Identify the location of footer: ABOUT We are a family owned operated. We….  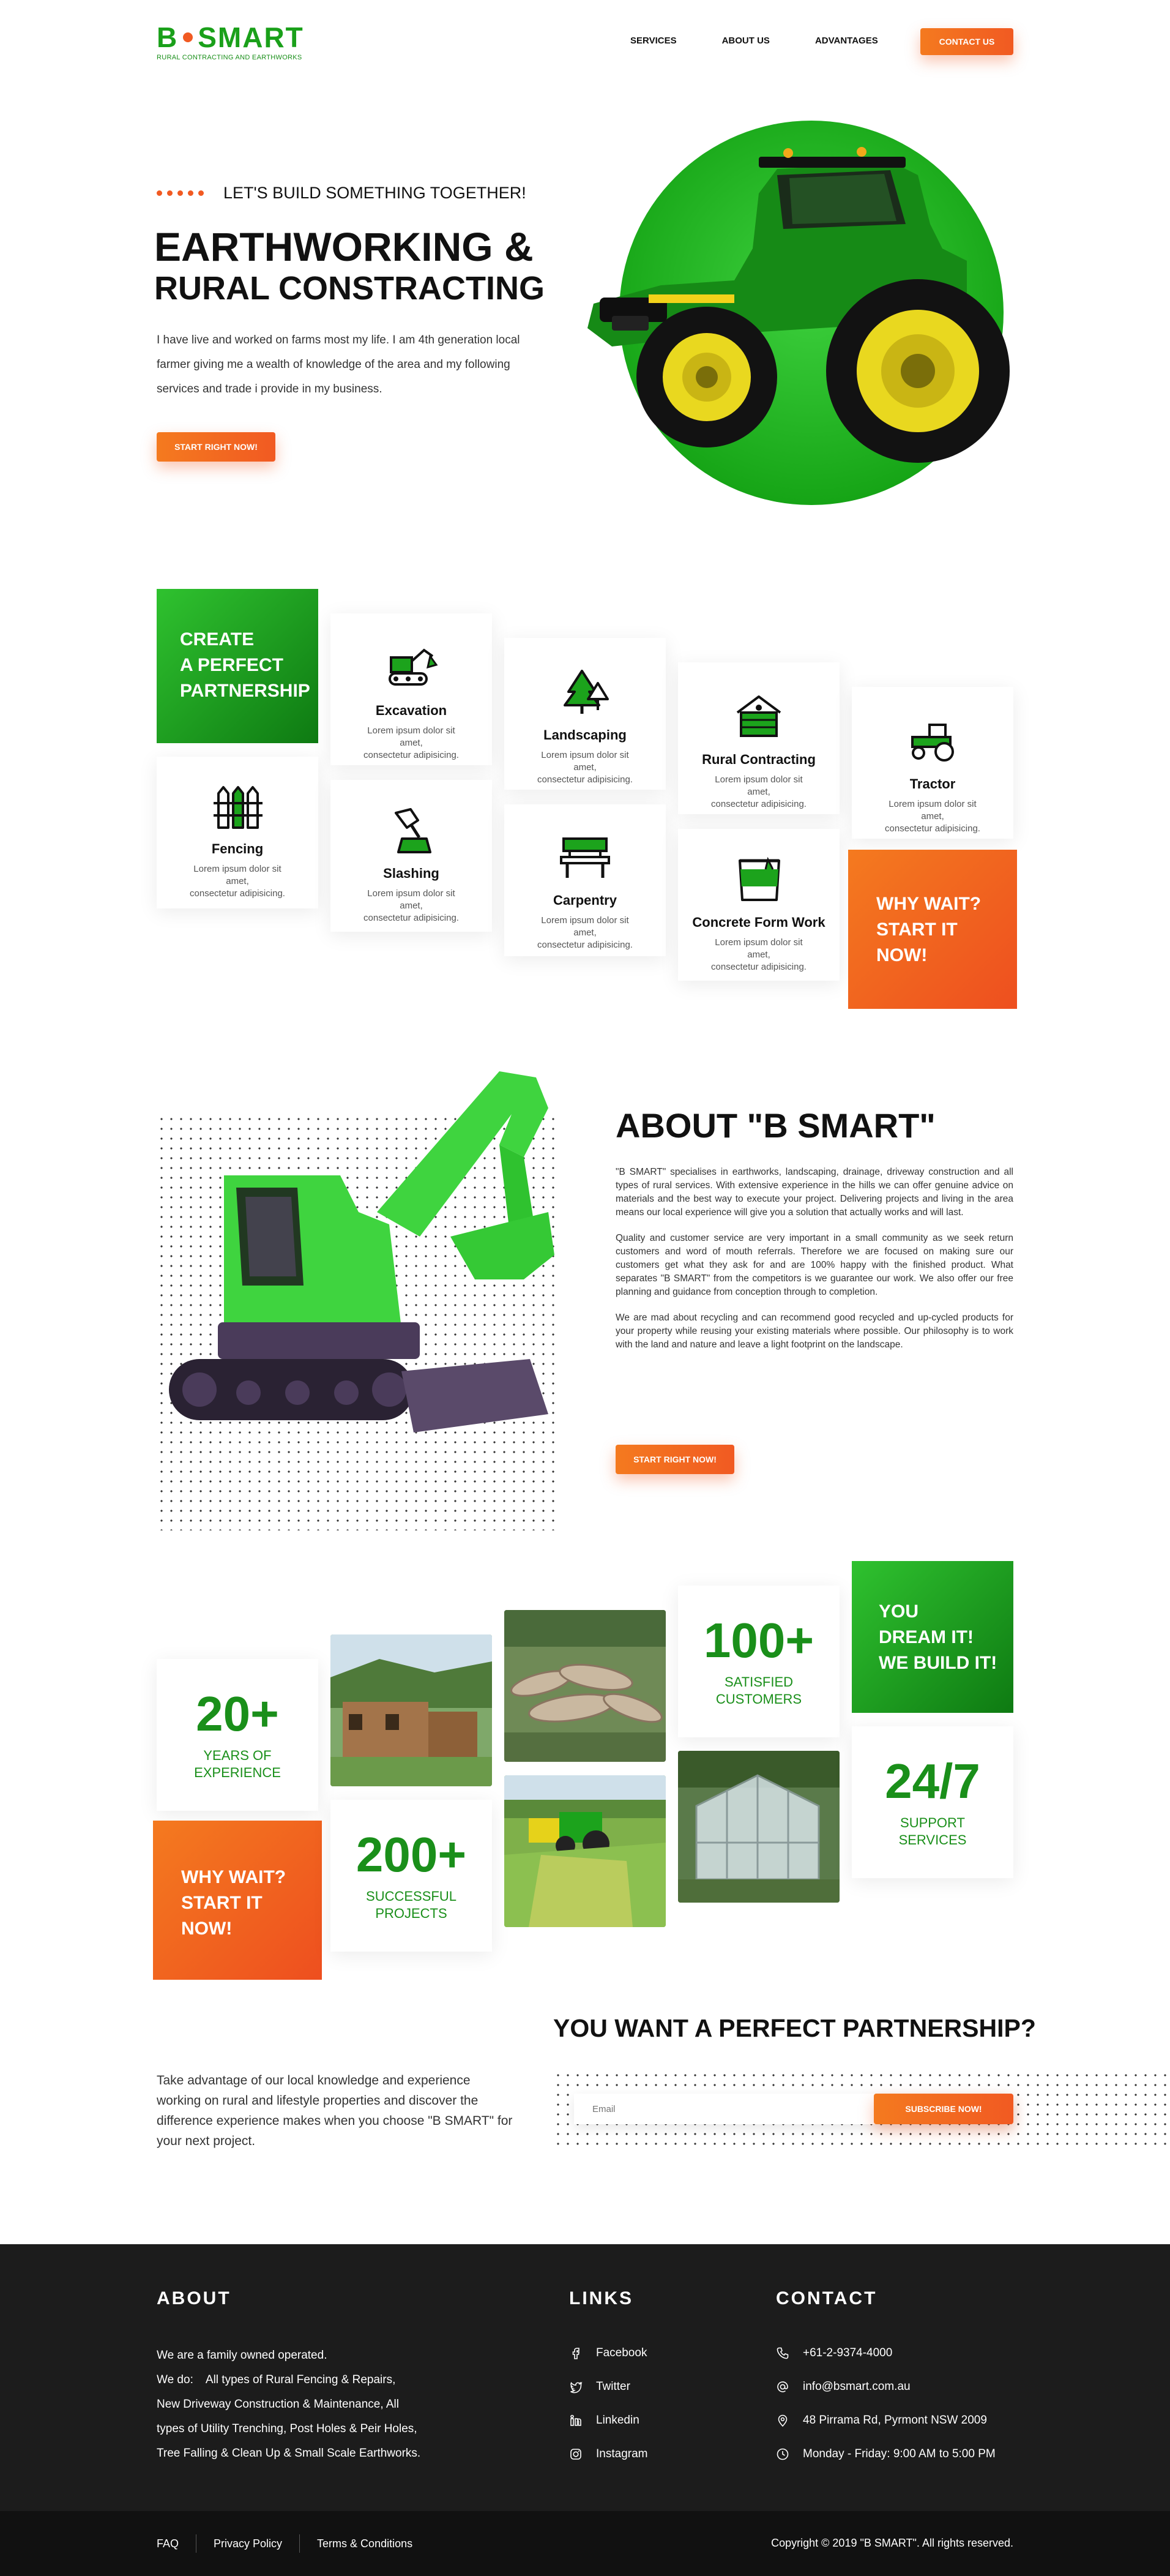
(585, 2377).